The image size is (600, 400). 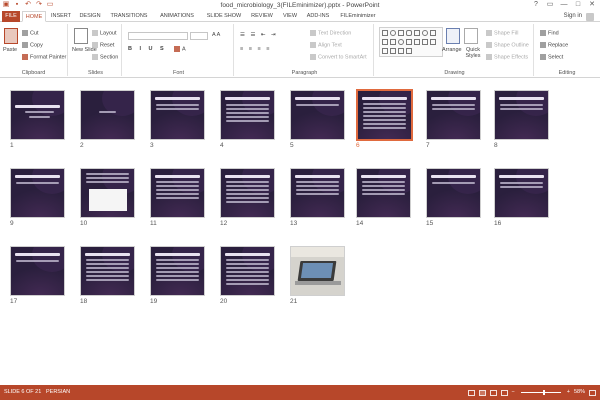 What do you see at coordinates (513, 392) in the screenshot?
I see `zoom-out-icon: −` at bounding box center [513, 392].